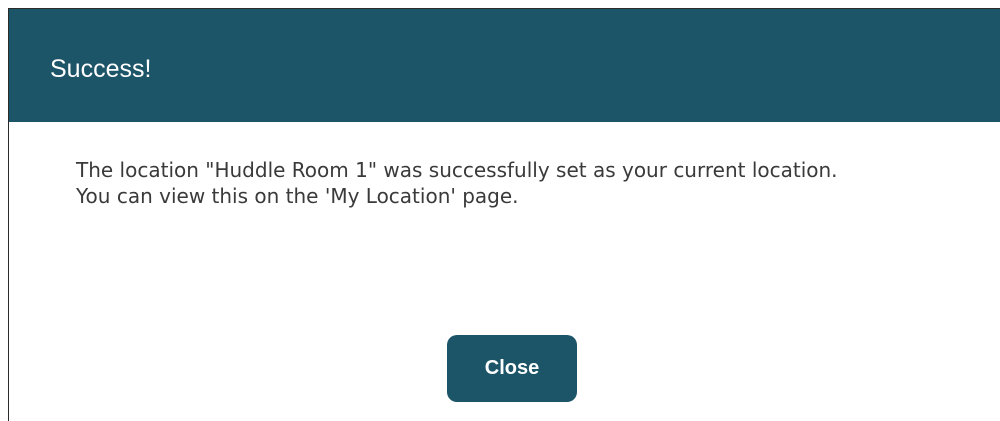 This screenshot has height=421, width=1000. I want to click on dialog-title: Success!, so click(101, 69).